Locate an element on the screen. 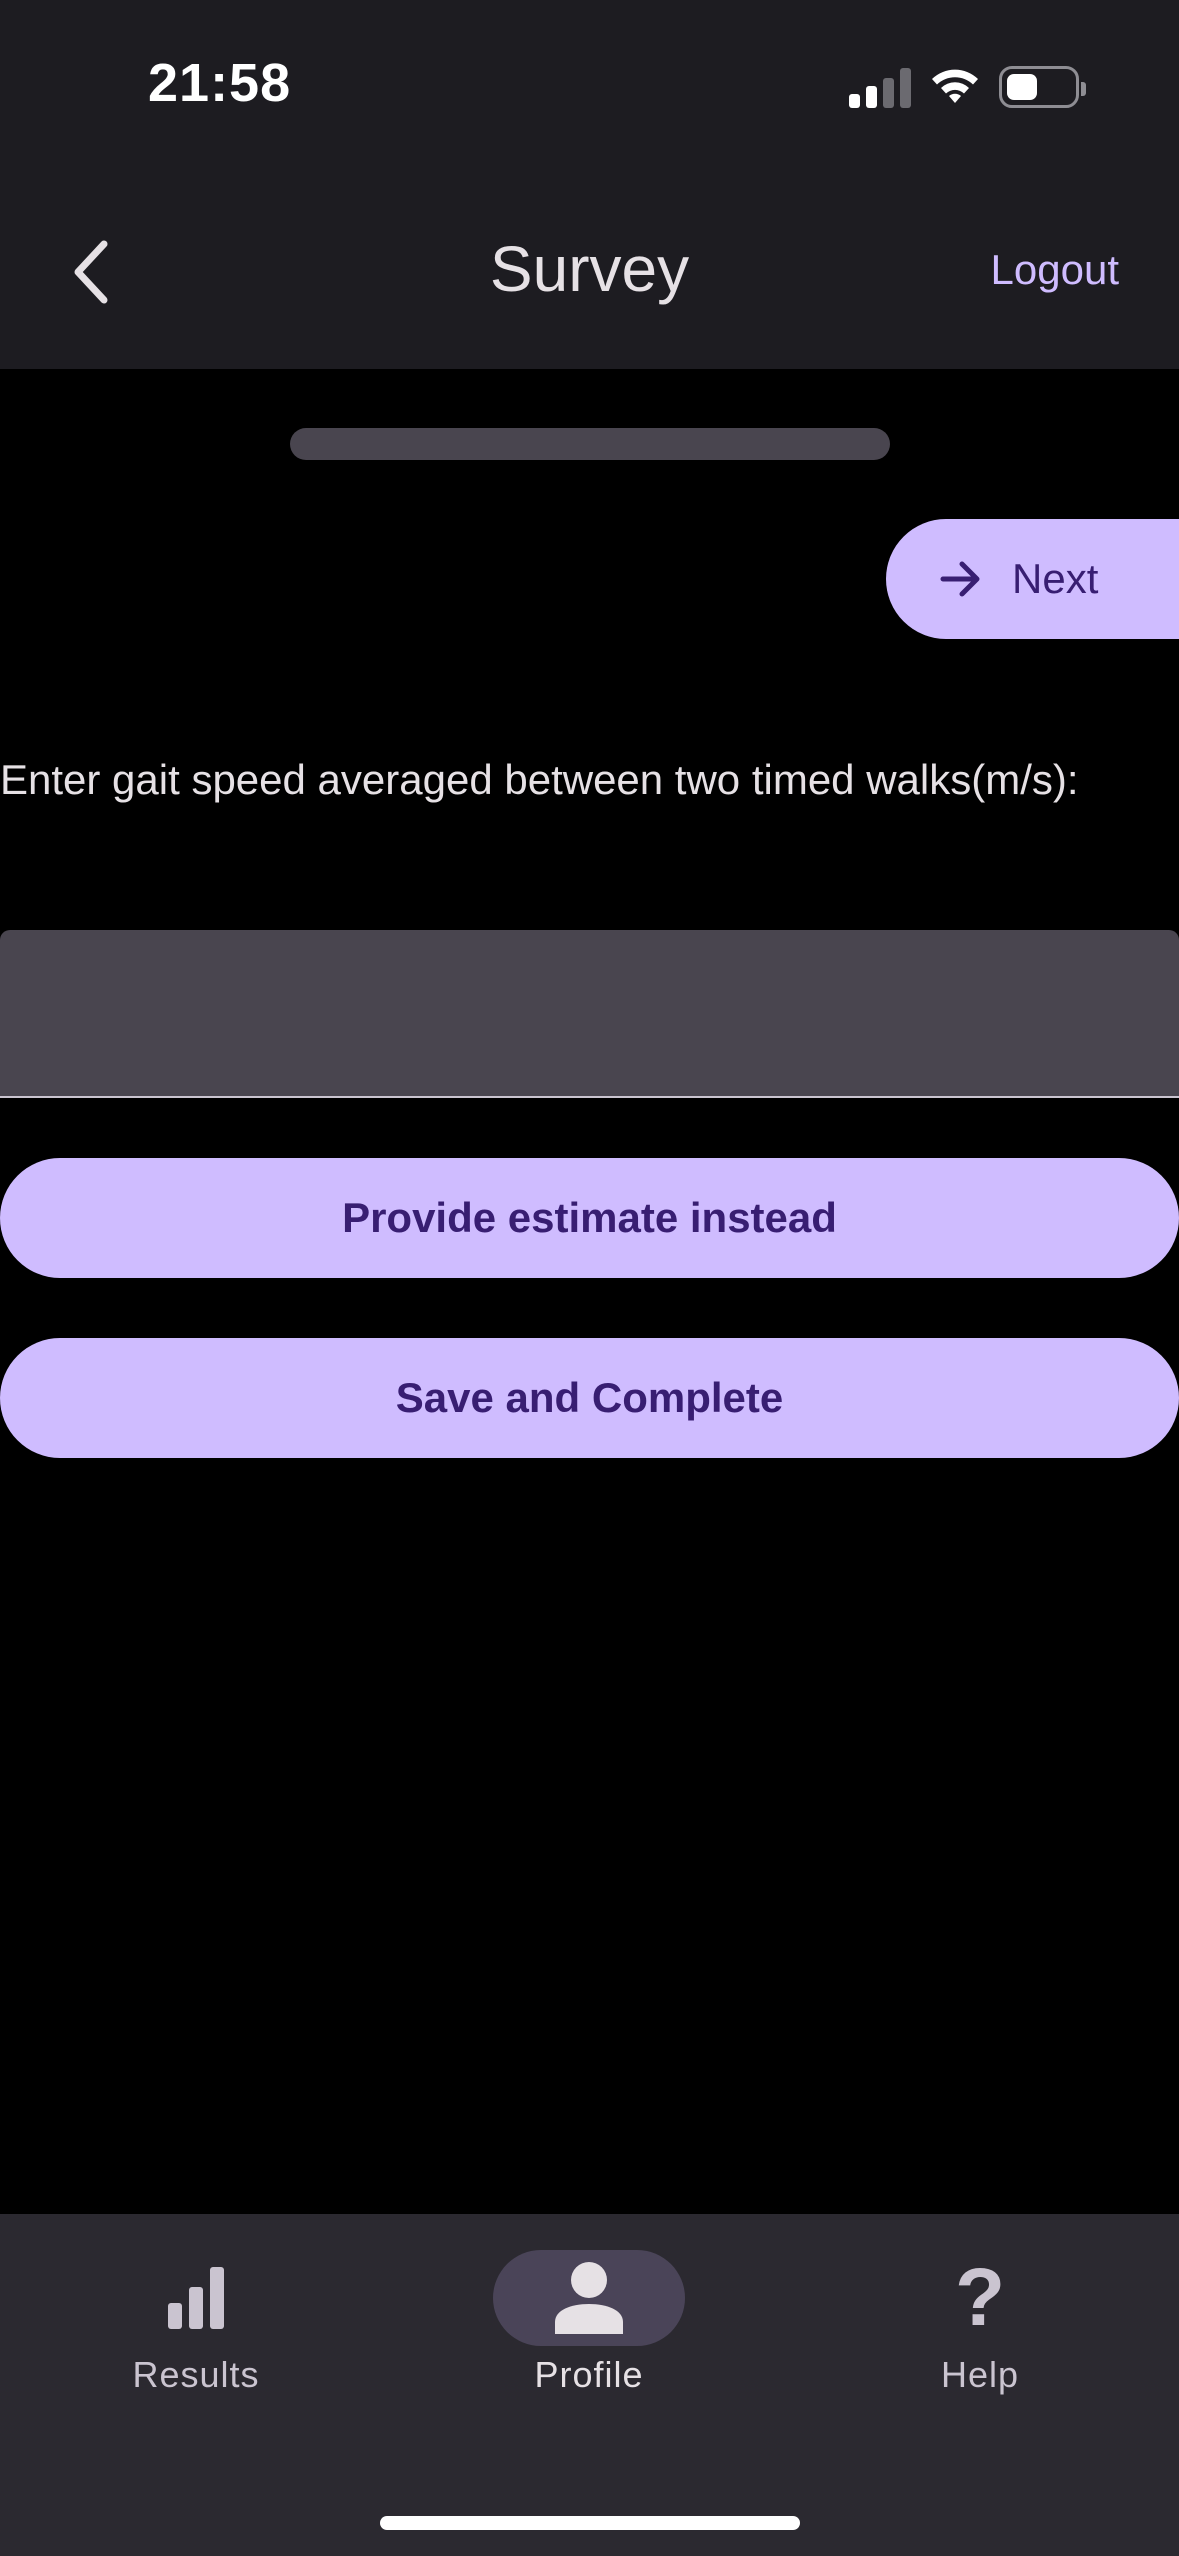 Image resolution: width=1179 pixels, height=2556 pixels. next-button-label: Next is located at coordinates (1055, 578).